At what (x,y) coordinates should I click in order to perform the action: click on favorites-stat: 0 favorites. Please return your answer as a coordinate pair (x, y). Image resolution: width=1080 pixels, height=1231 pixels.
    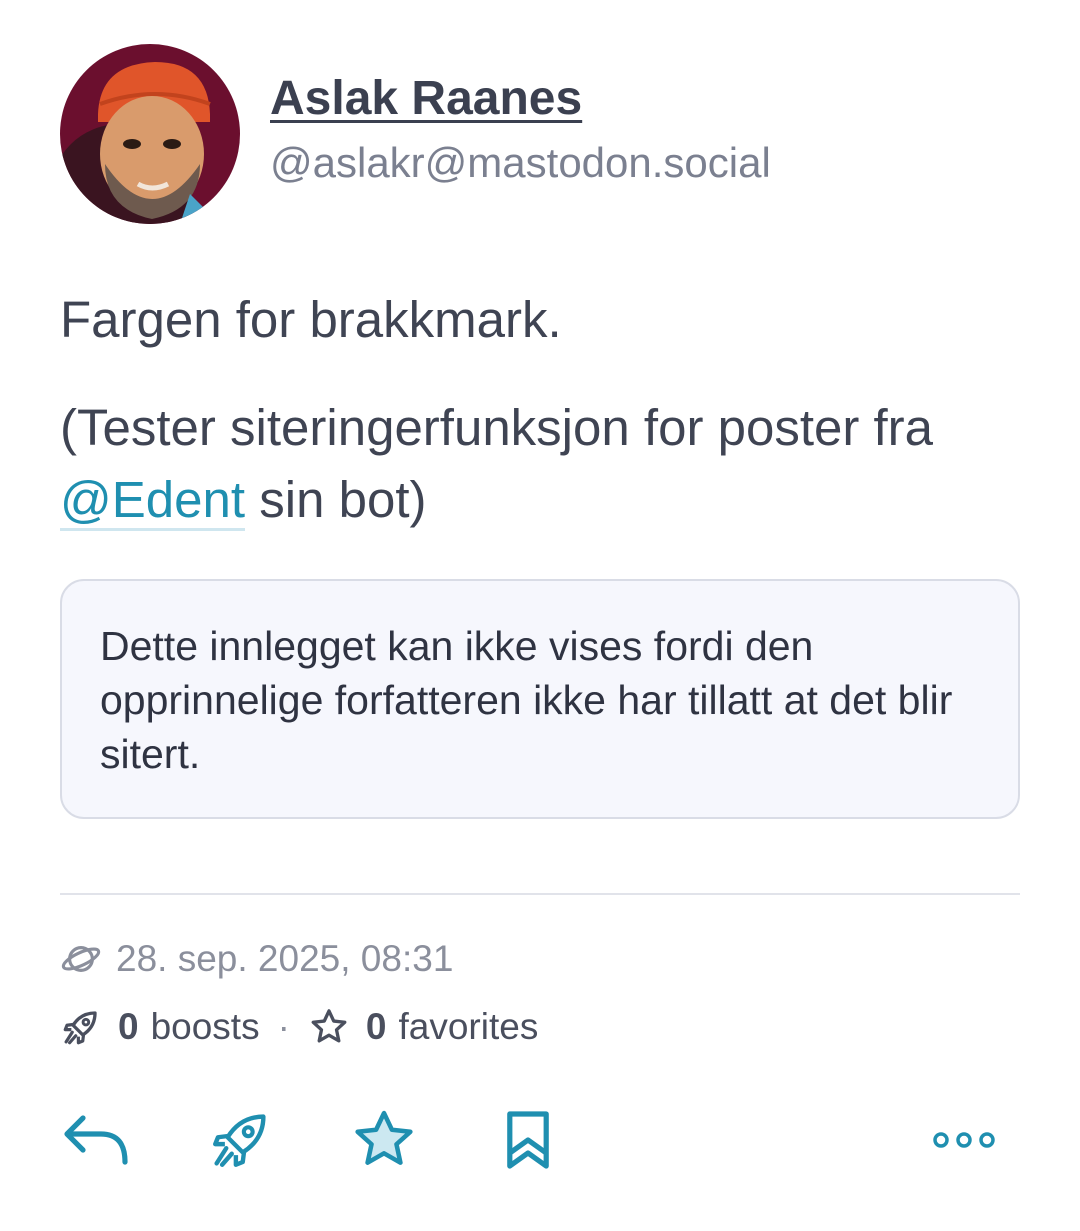
    Looking at the image, I should click on (423, 1027).